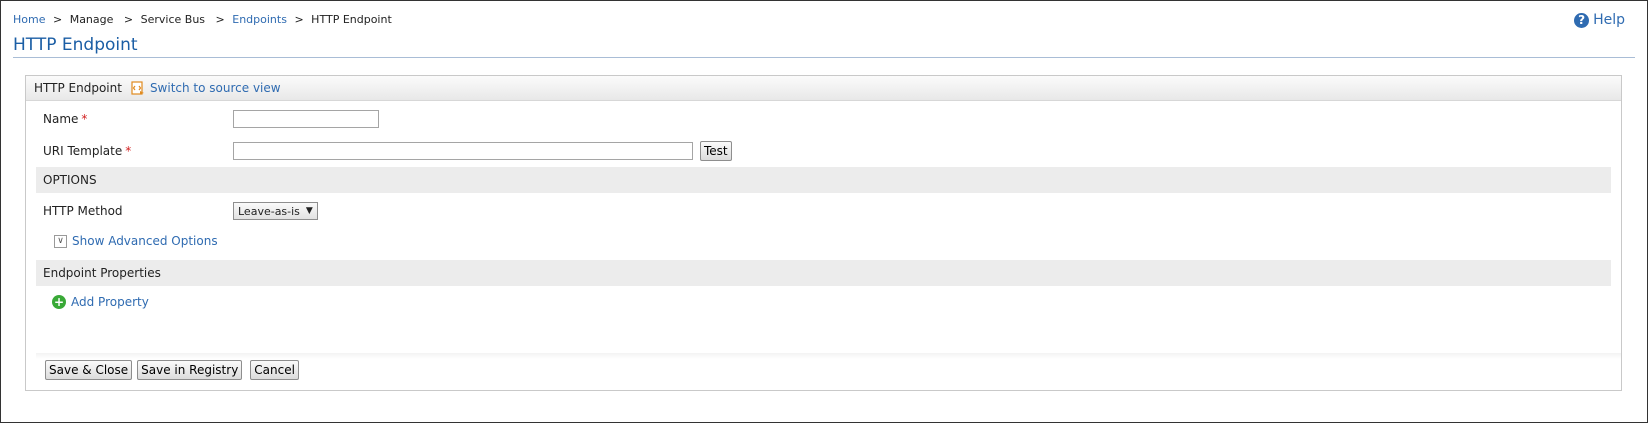  I want to click on save-close-button: Save & Close, so click(89, 370).